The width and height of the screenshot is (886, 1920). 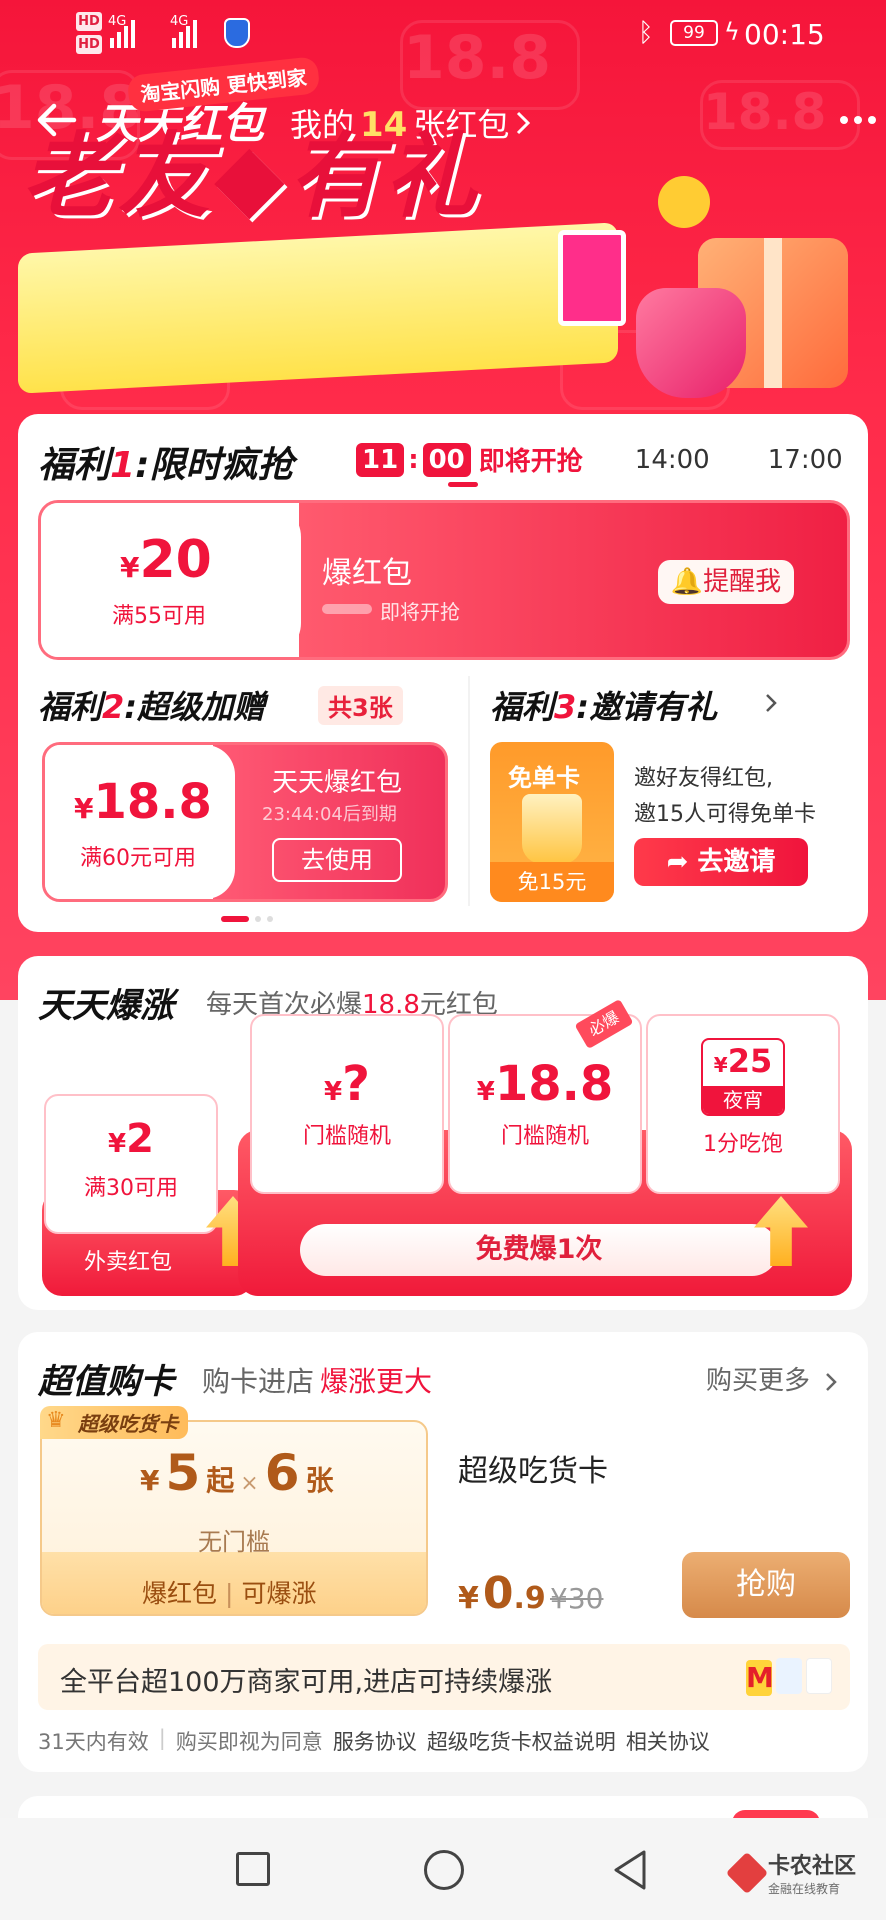 I want to click on clock: 00:15, so click(x=784, y=34).